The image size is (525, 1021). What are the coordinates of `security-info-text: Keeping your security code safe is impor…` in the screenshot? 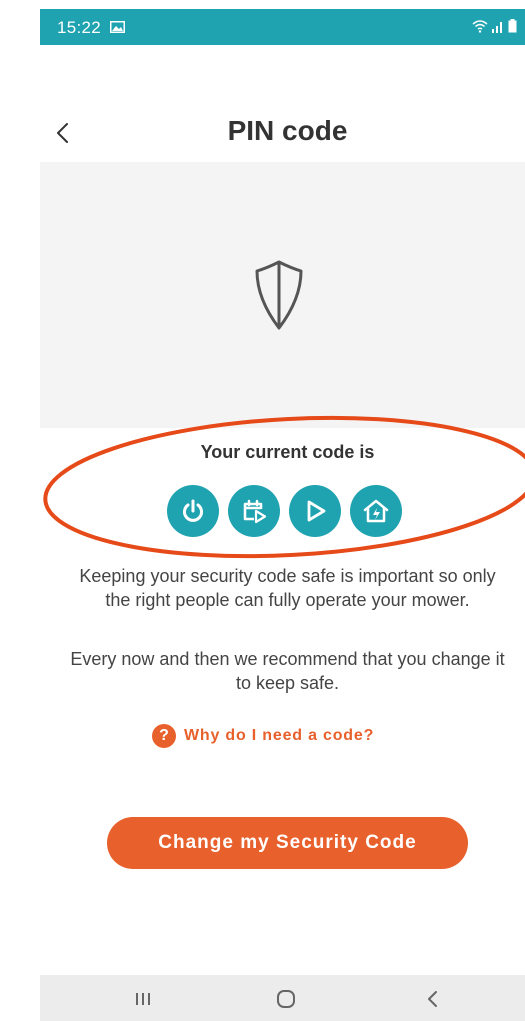 It's located at (287, 588).